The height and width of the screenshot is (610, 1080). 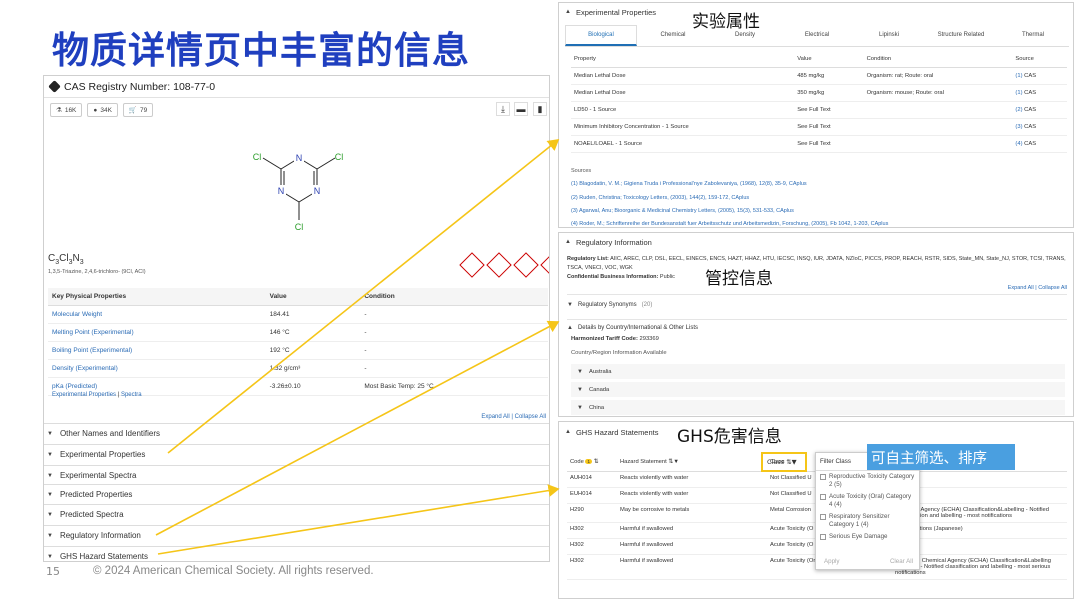 I want to click on arrow-reg, so click(x=357, y=428).